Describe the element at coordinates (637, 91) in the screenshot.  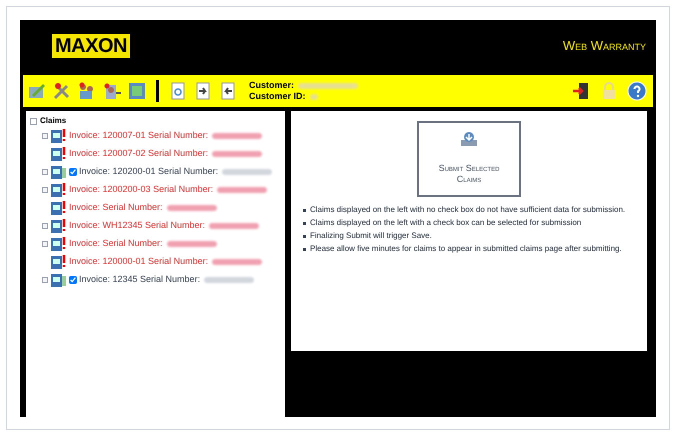
I see `help-icon` at that location.